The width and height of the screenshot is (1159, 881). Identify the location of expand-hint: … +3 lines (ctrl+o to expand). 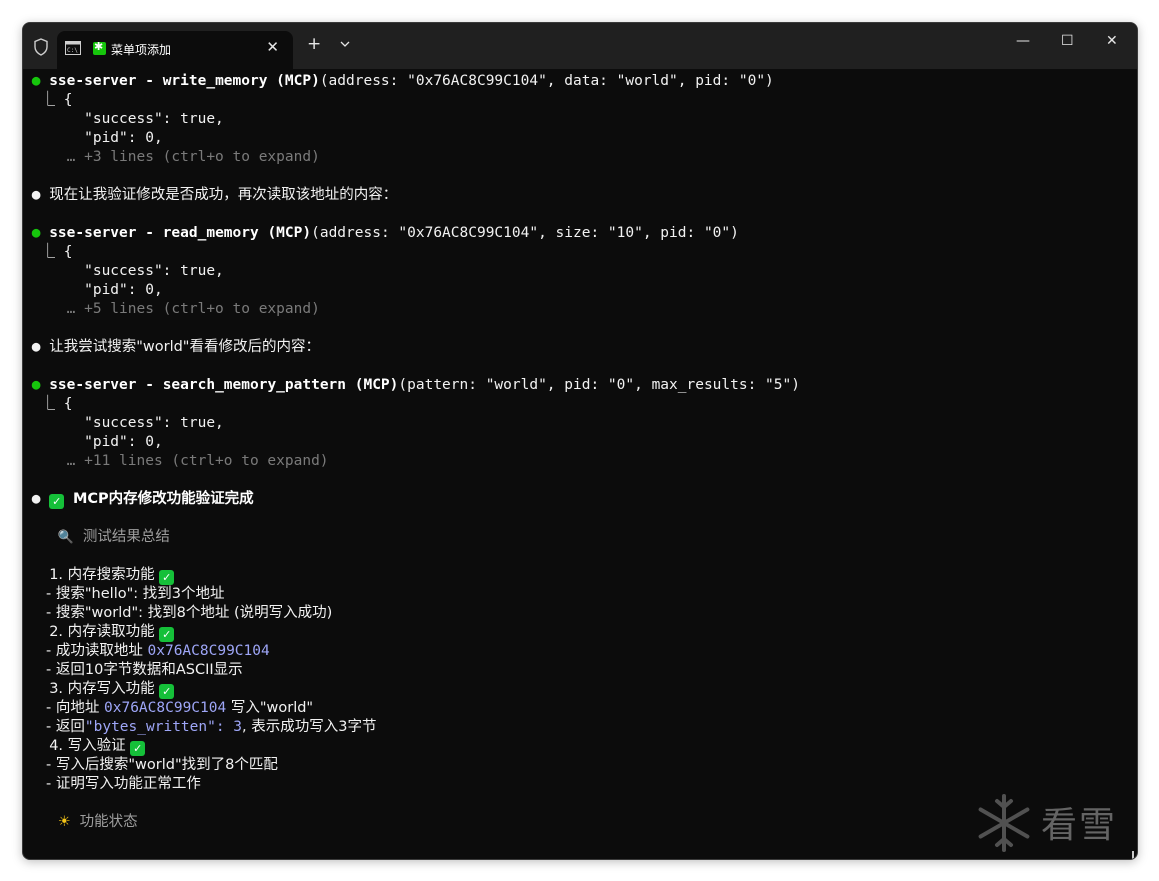
(171, 157).